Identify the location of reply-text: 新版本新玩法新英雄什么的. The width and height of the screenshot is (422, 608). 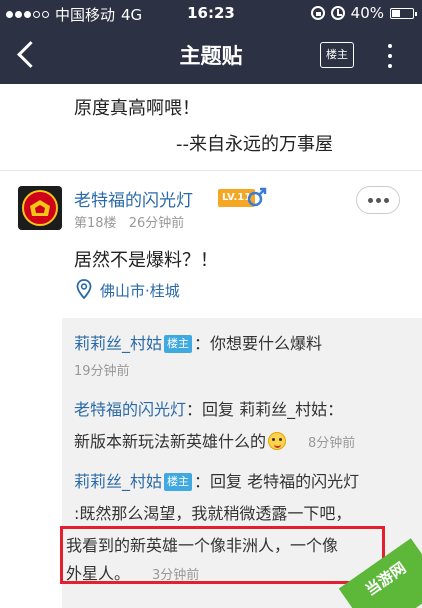
(170, 441).